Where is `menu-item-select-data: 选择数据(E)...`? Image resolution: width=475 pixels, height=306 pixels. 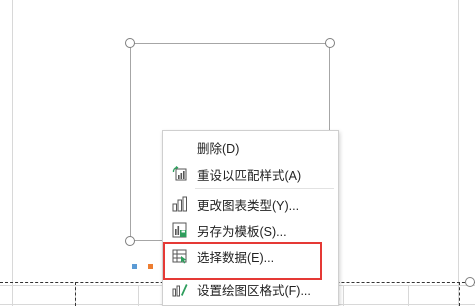 menu-item-select-data: 选择数据(E)... is located at coordinates (250, 256).